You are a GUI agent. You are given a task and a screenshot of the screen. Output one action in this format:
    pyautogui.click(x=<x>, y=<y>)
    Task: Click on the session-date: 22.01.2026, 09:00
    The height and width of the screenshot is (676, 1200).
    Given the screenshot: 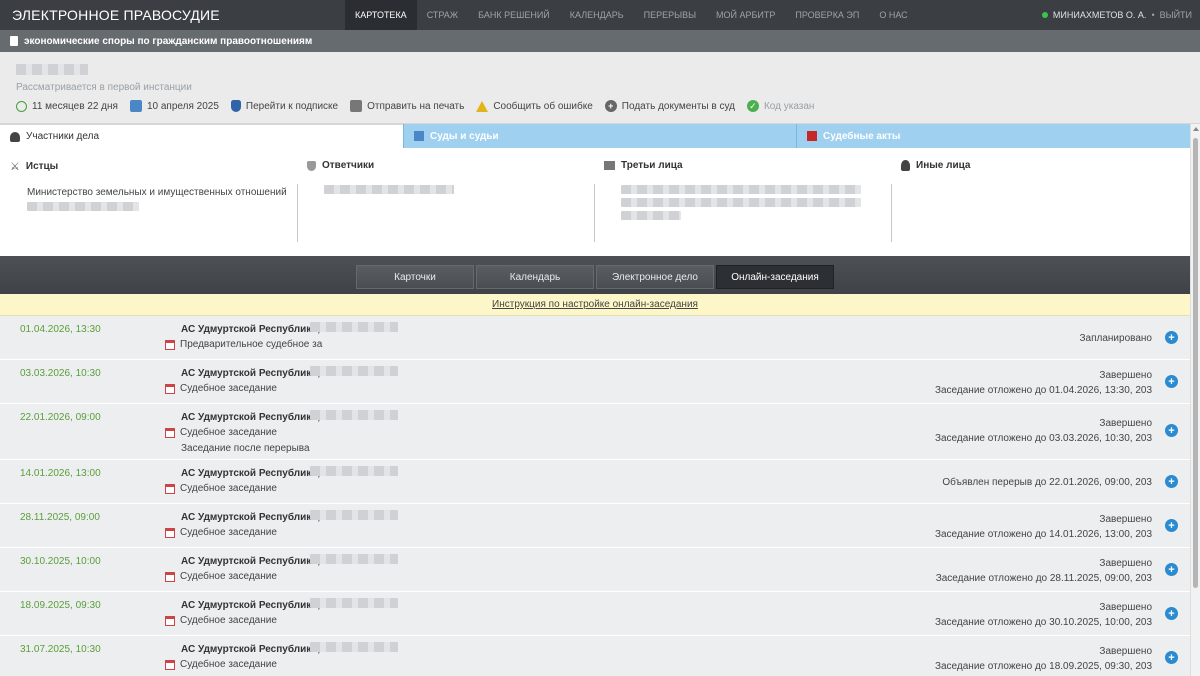 What is the action you would take?
    pyautogui.click(x=60, y=417)
    